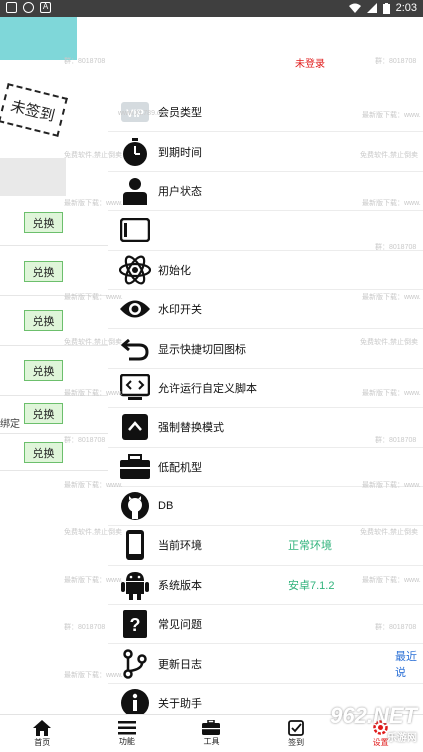 The image size is (423, 752). What do you see at coordinates (406, 664) in the screenshot?
I see `changelog-value: 最近说` at bounding box center [406, 664].